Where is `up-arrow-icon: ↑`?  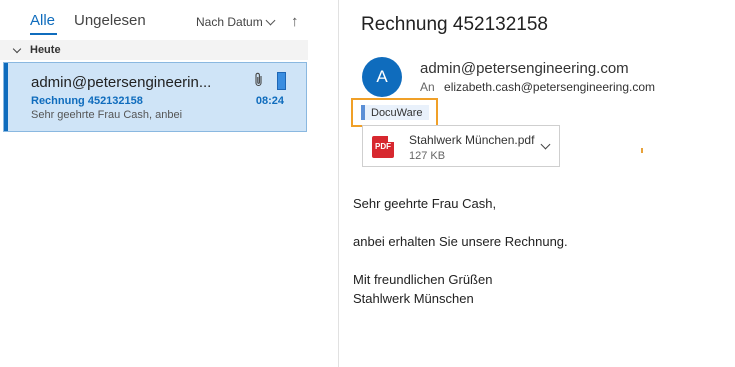 up-arrow-icon: ↑ is located at coordinates (295, 21).